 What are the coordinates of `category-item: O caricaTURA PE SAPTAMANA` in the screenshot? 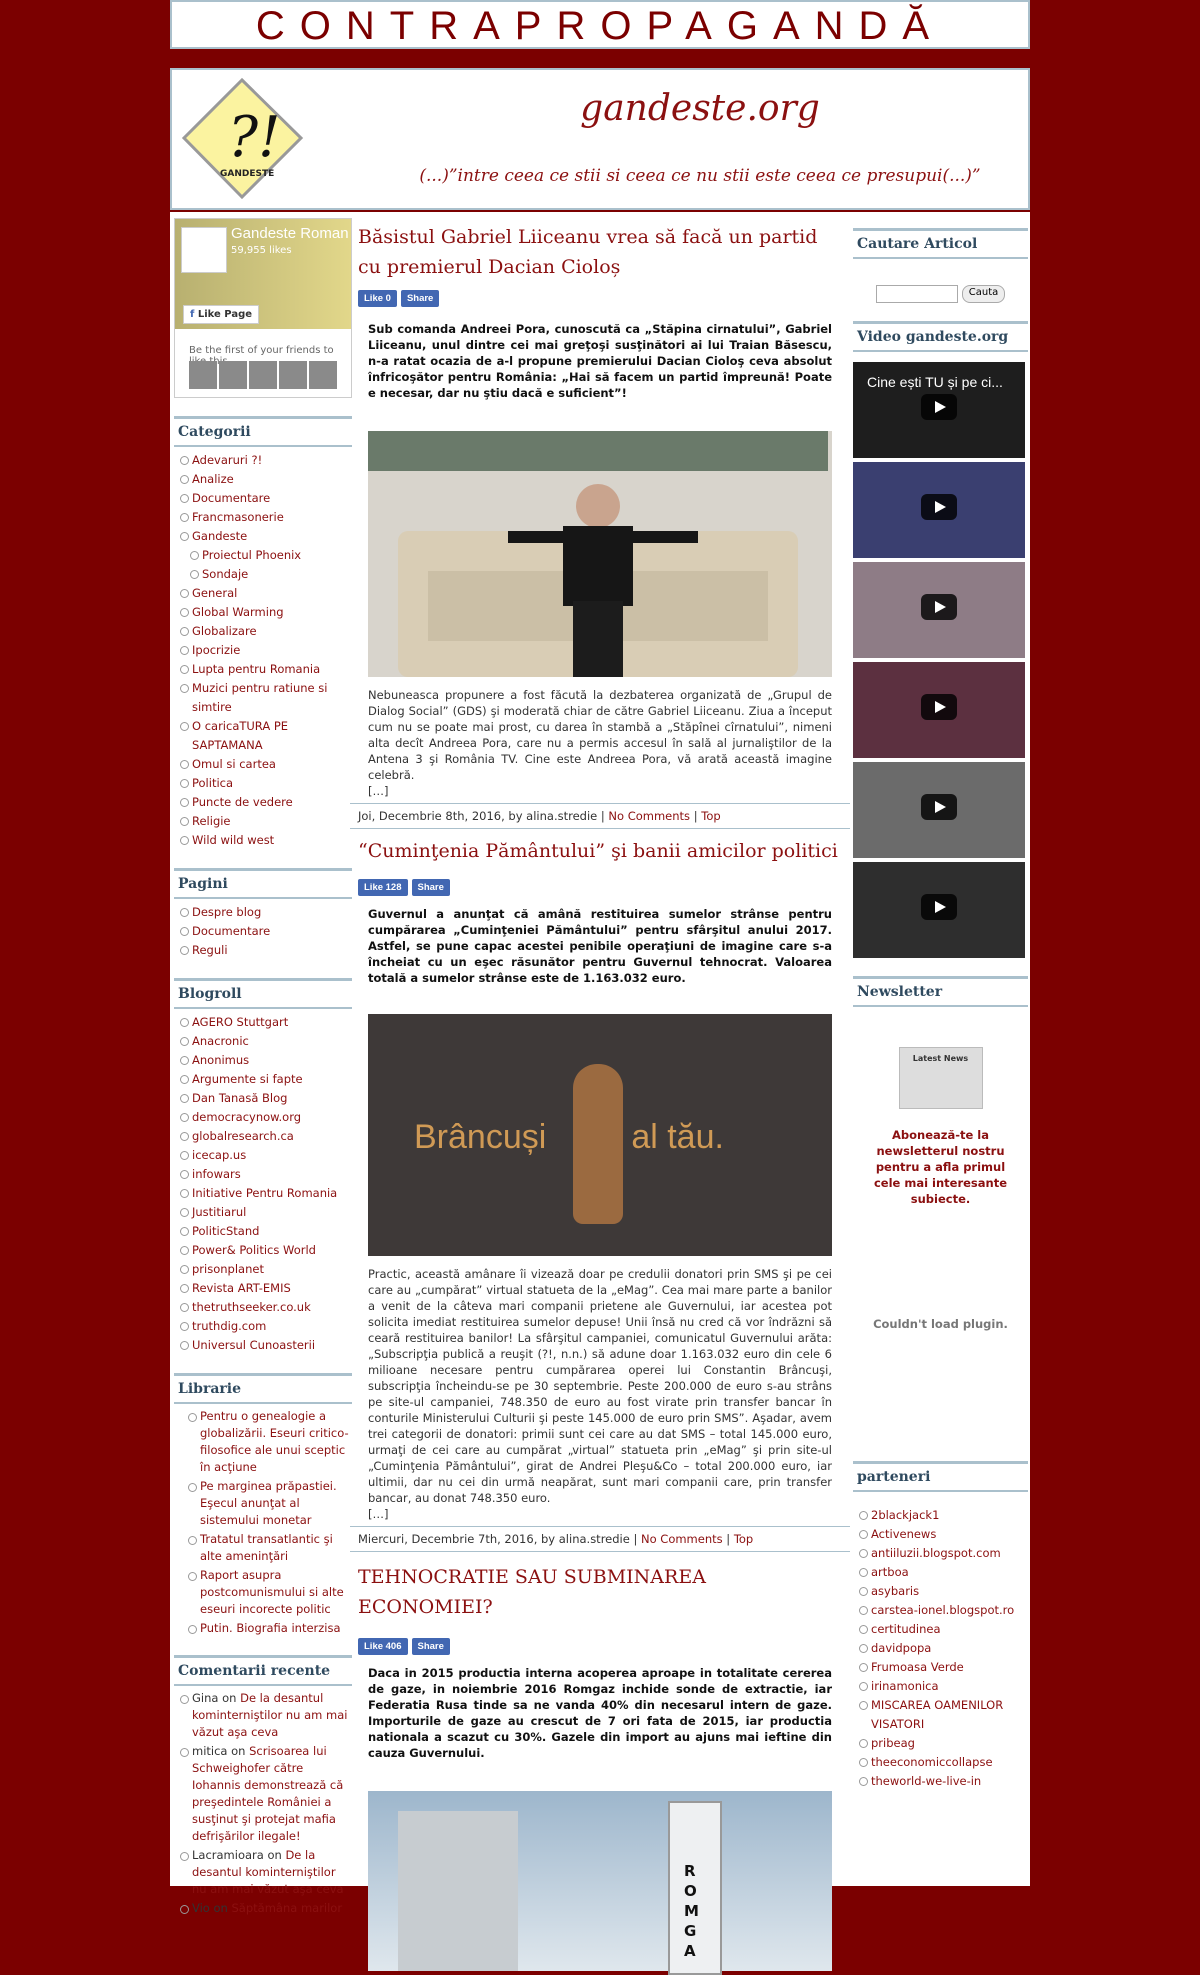 It's located at (266, 736).